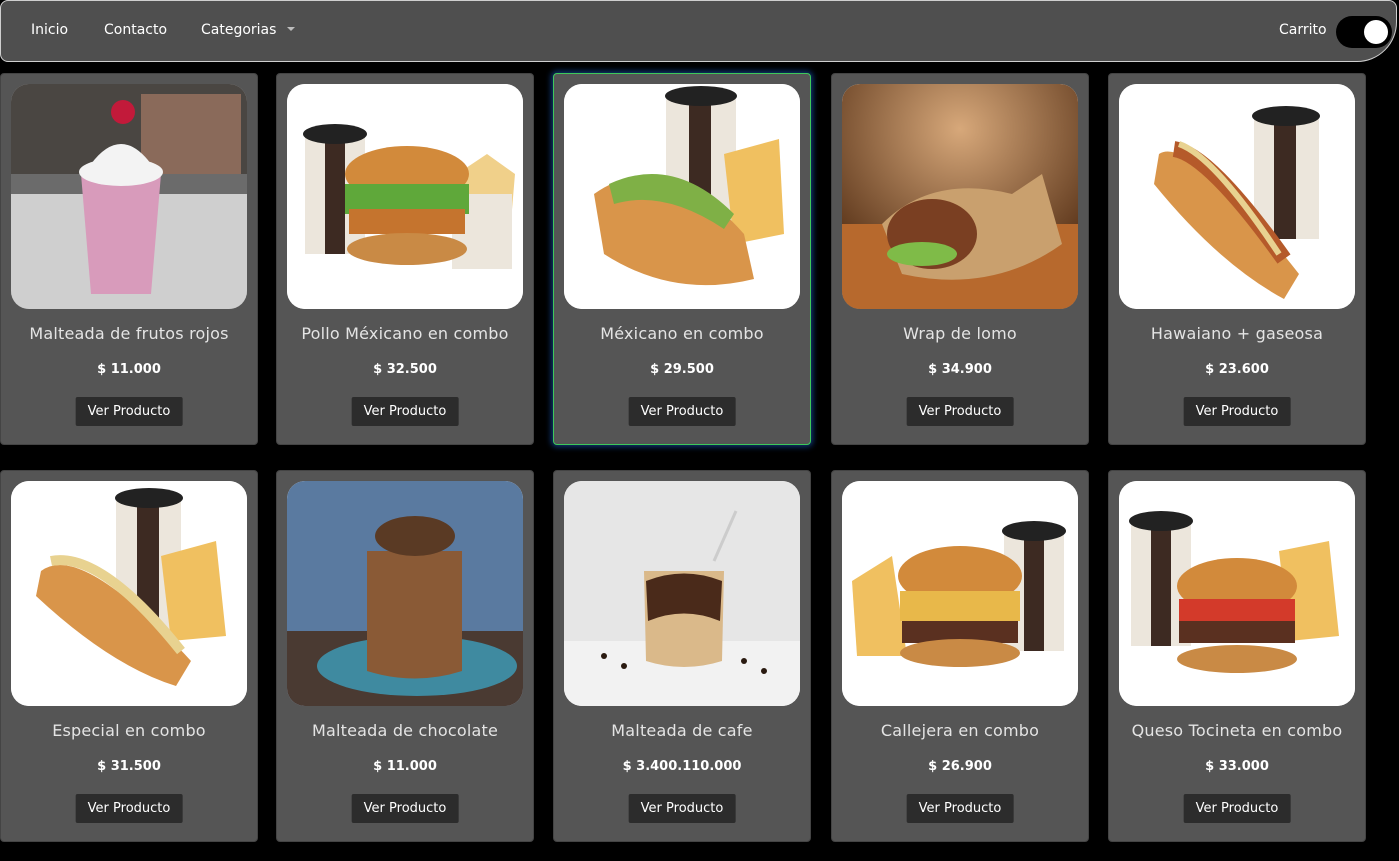 This screenshot has width=1399, height=861. What do you see at coordinates (405, 333) in the screenshot?
I see `product-name: Pollo Méxicano en combo` at bounding box center [405, 333].